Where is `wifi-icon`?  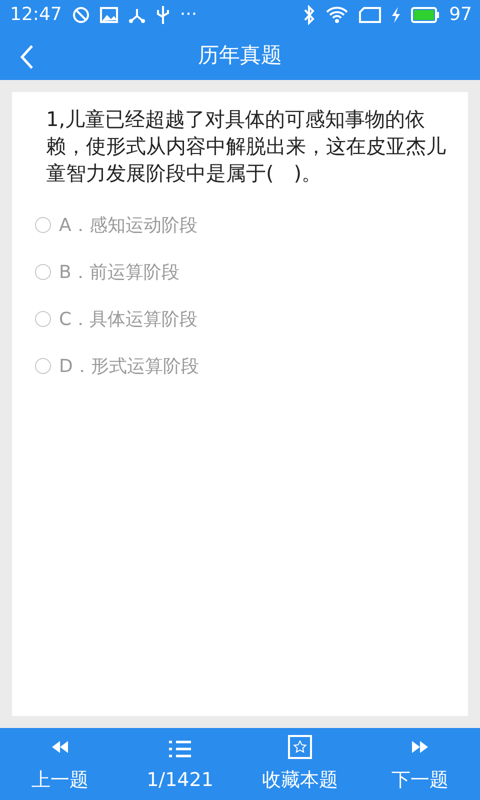
wifi-icon is located at coordinates (337, 15).